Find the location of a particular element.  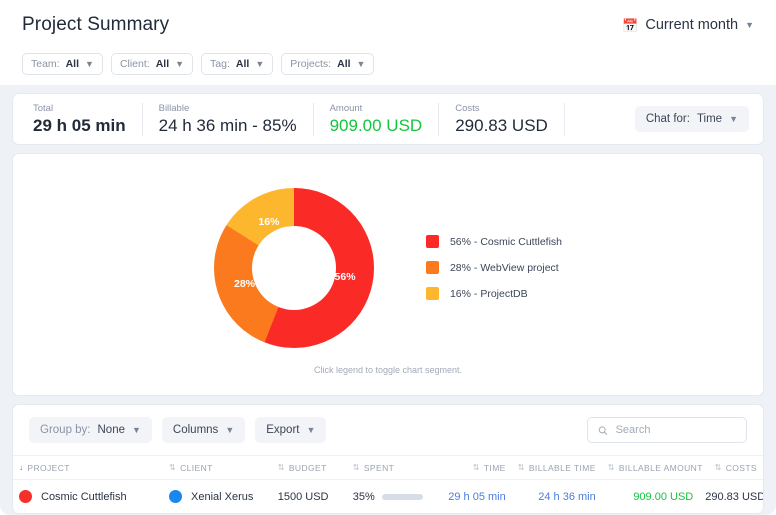

project-color-dot-icon is located at coordinates (25, 496).